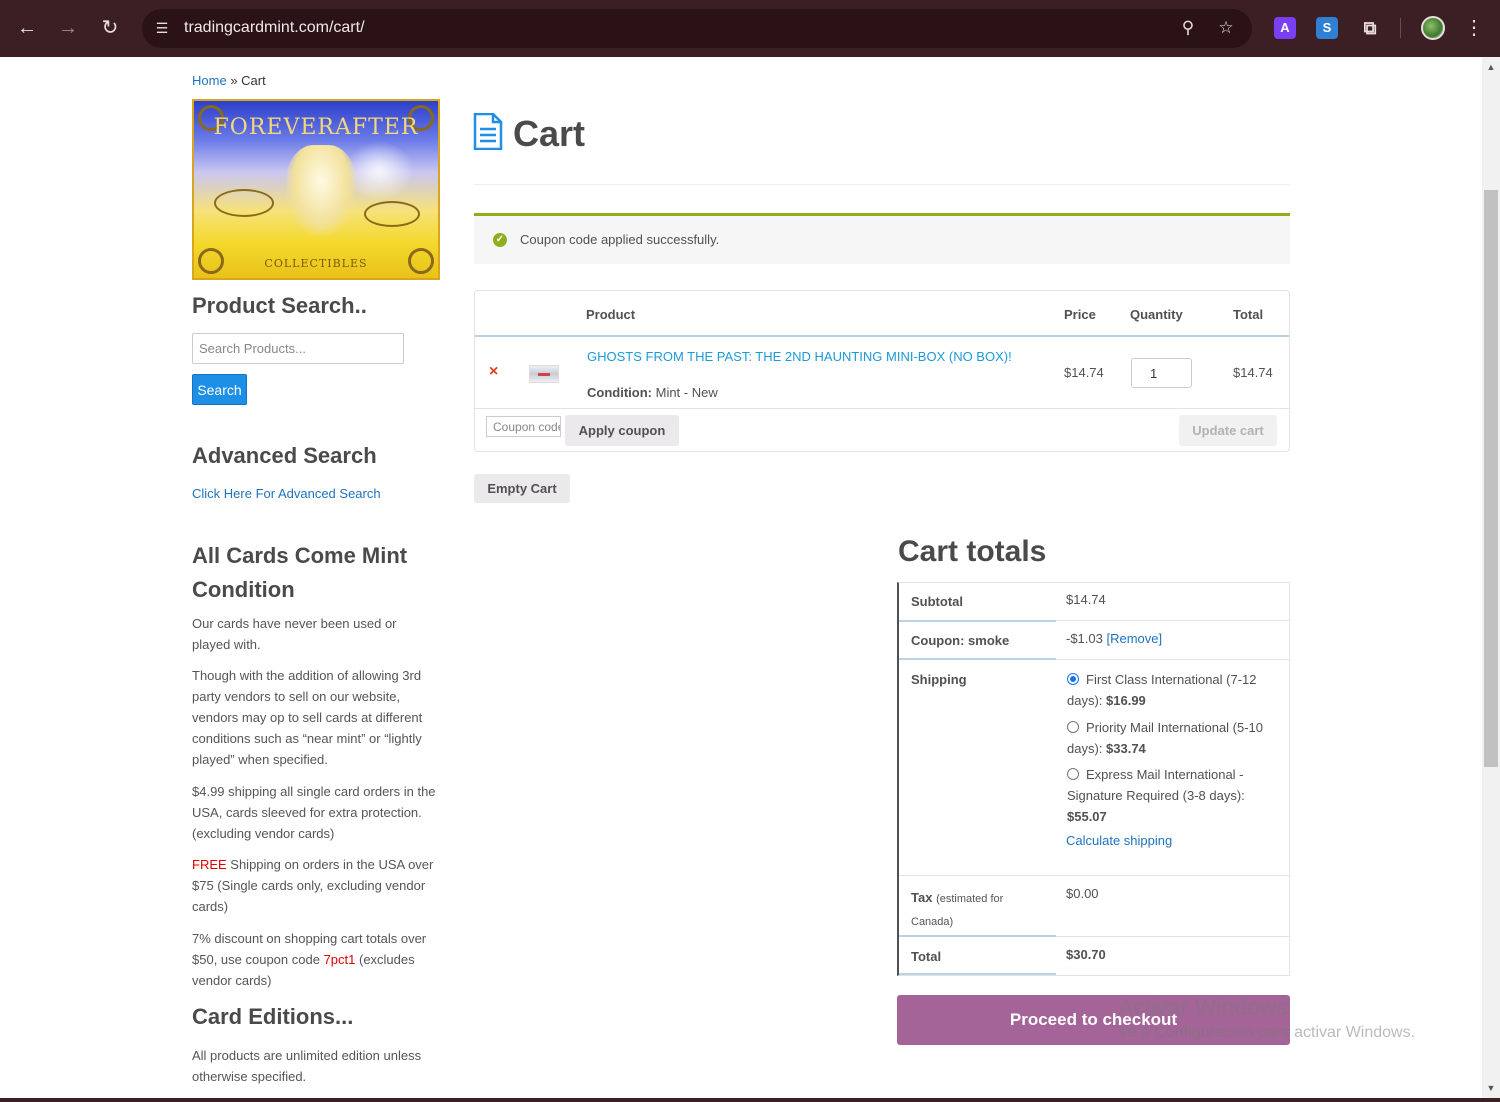 Image resolution: width=1500 pixels, height=1102 pixels. Describe the element at coordinates (488, 131) in the screenshot. I see `document-icon` at that location.